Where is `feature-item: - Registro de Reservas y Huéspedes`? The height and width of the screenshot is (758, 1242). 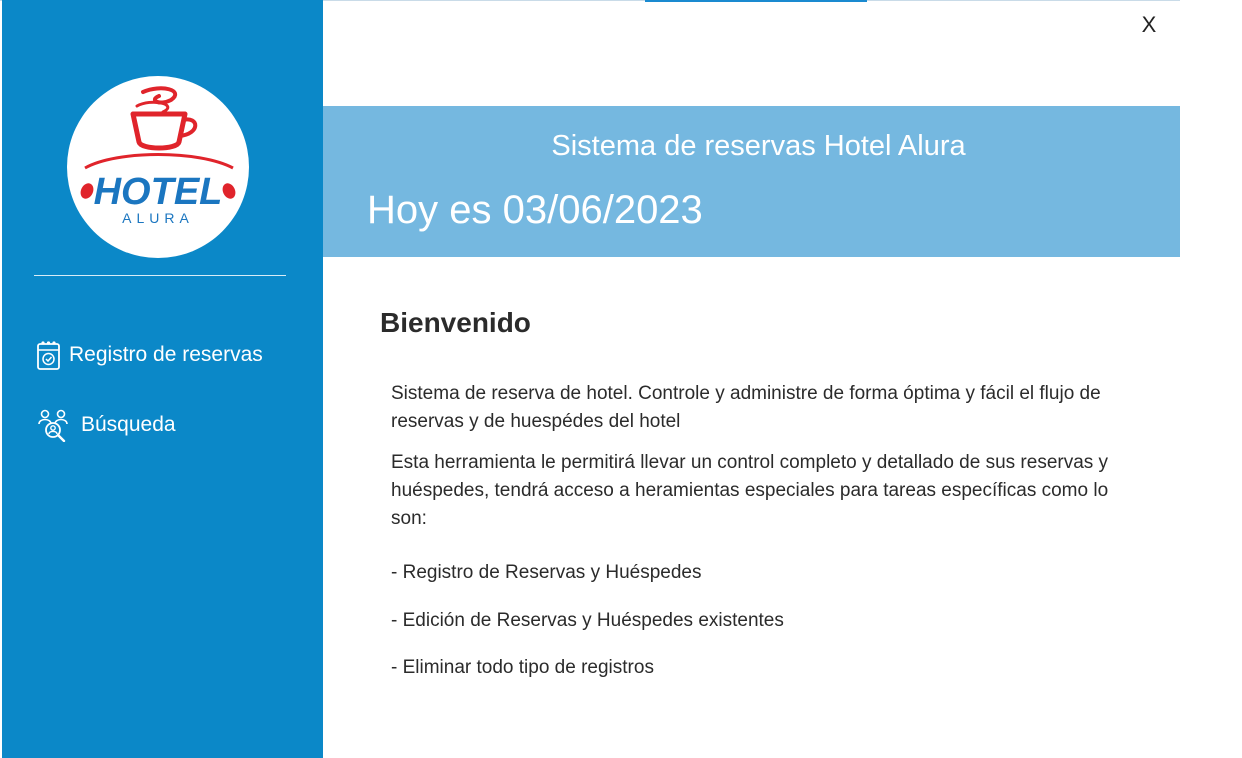
feature-item: - Registro de Reservas y Huéspedes is located at coordinates (546, 572).